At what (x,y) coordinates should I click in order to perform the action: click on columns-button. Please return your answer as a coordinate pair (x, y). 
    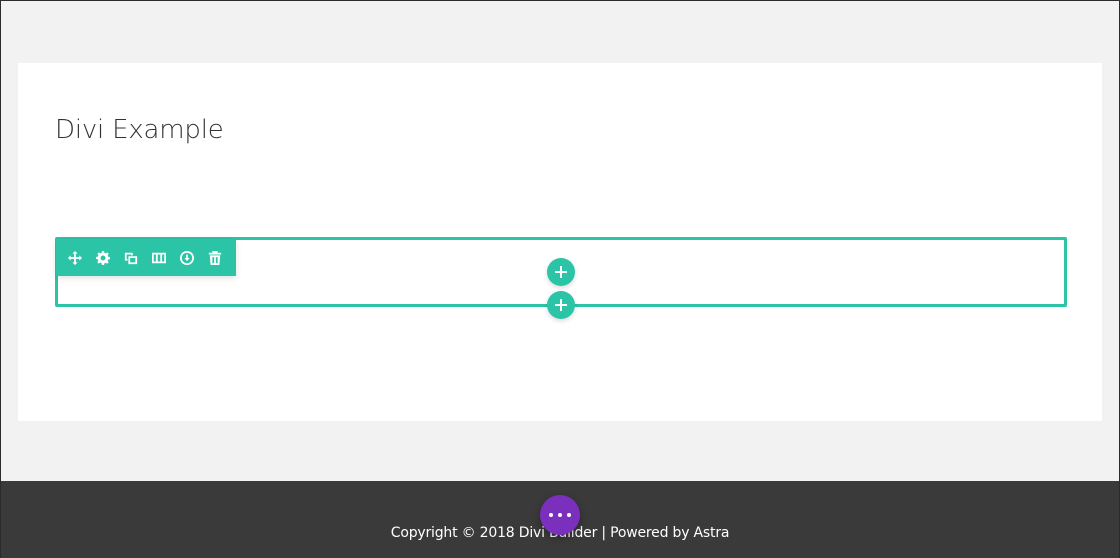
    Looking at the image, I should click on (159, 258).